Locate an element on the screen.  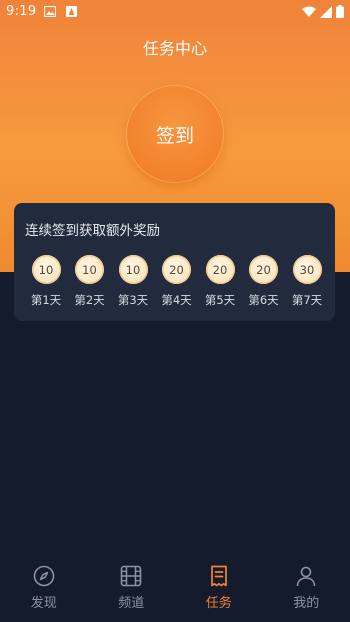
task-list-icon is located at coordinates (218, 576).